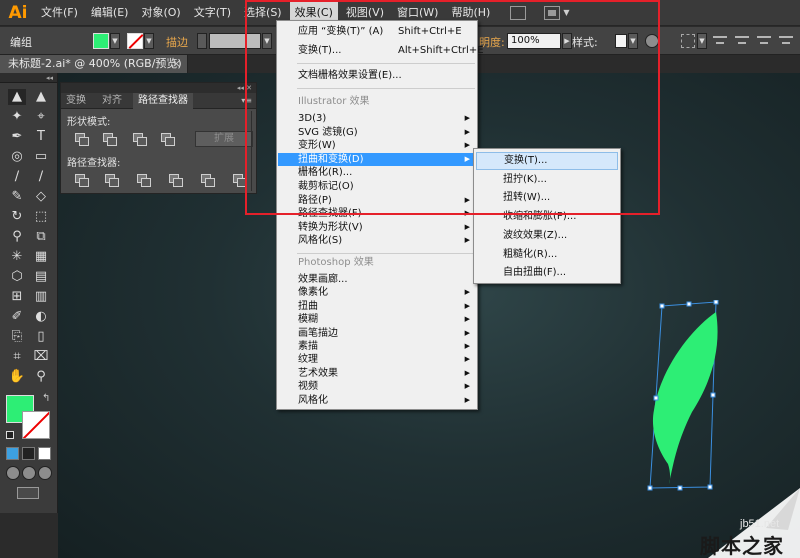 The image size is (800, 558). Describe the element at coordinates (28, 78) in the screenshot. I see `tools-panel-header: ◂◂` at that location.